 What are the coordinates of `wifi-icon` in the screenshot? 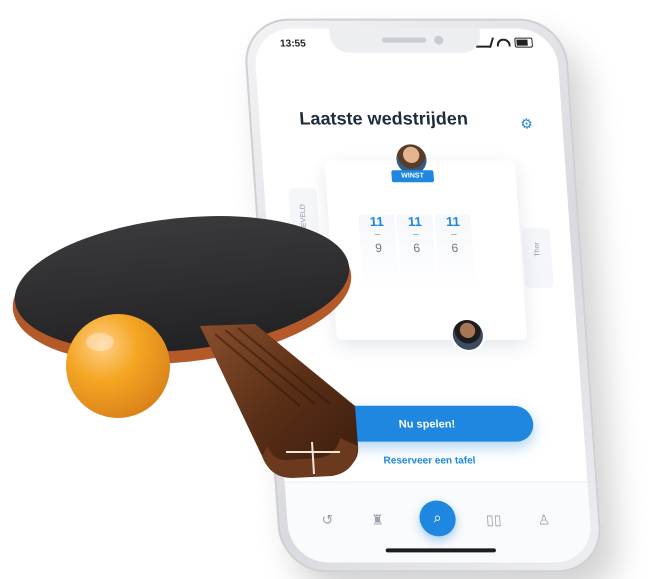 It's located at (503, 42).